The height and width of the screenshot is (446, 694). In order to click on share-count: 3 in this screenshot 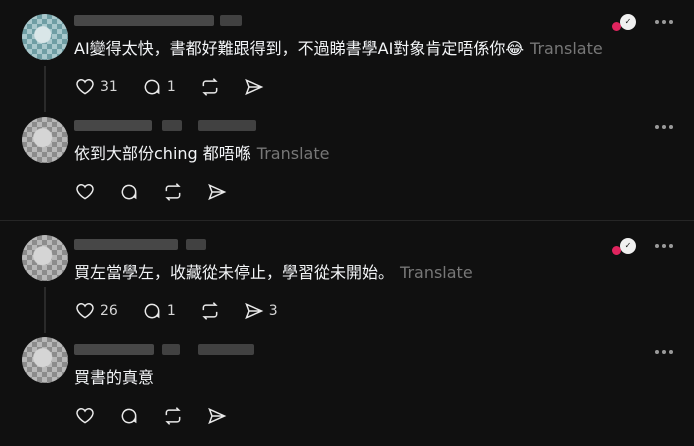, I will do `click(273, 311)`.